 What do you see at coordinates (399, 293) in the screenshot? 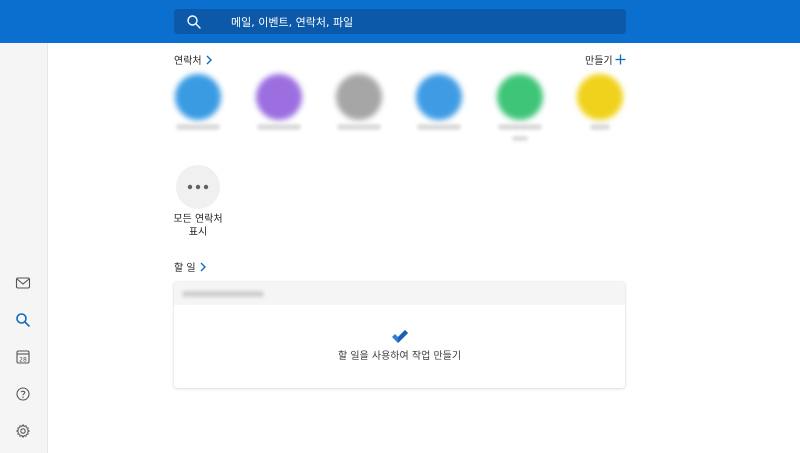
I see `todo-list-header` at bounding box center [399, 293].